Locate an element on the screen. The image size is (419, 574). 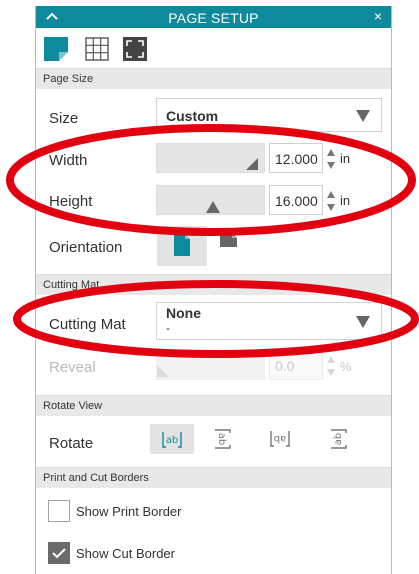
rotate-180-icon: ab is located at coordinates (280, 439).